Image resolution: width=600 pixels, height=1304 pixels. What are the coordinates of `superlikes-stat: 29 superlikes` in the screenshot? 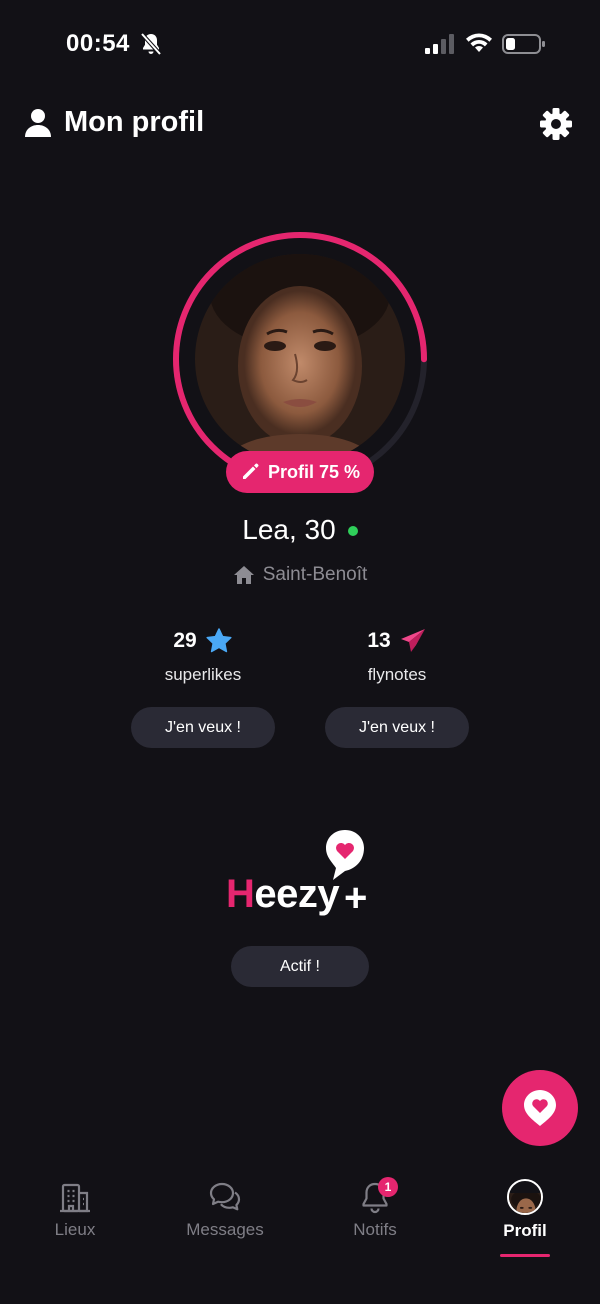 It's located at (203, 655).